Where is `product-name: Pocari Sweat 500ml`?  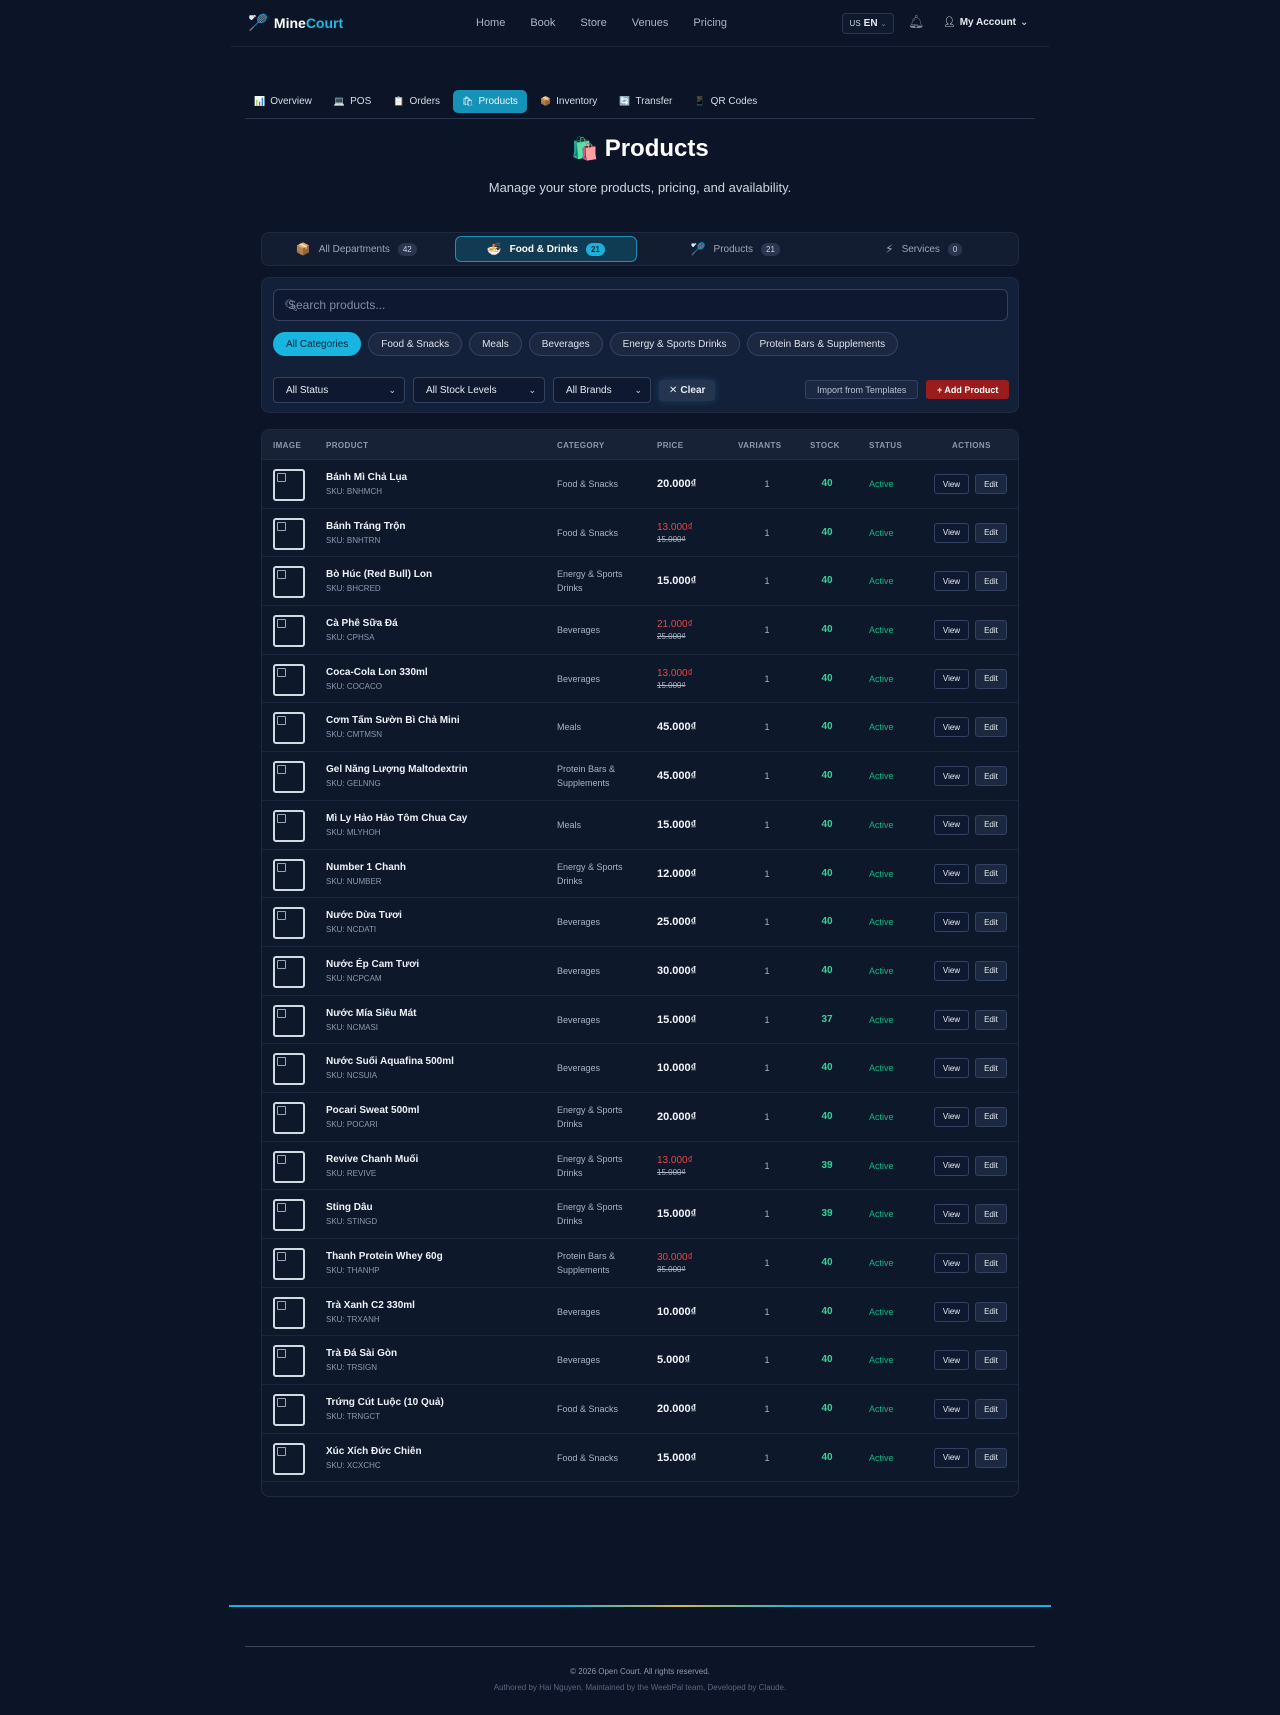 product-name: Pocari Sweat 500ml is located at coordinates (372, 1110).